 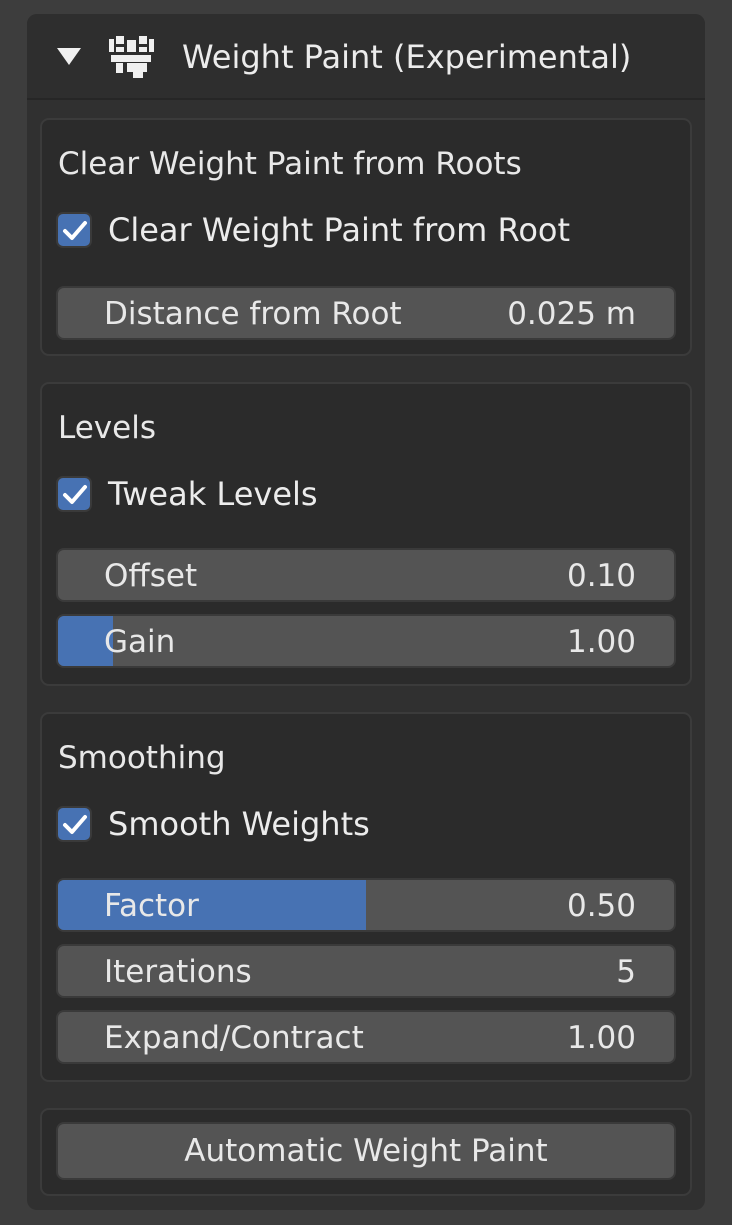 What do you see at coordinates (140, 642) in the screenshot?
I see `gain-label: Gain` at bounding box center [140, 642].